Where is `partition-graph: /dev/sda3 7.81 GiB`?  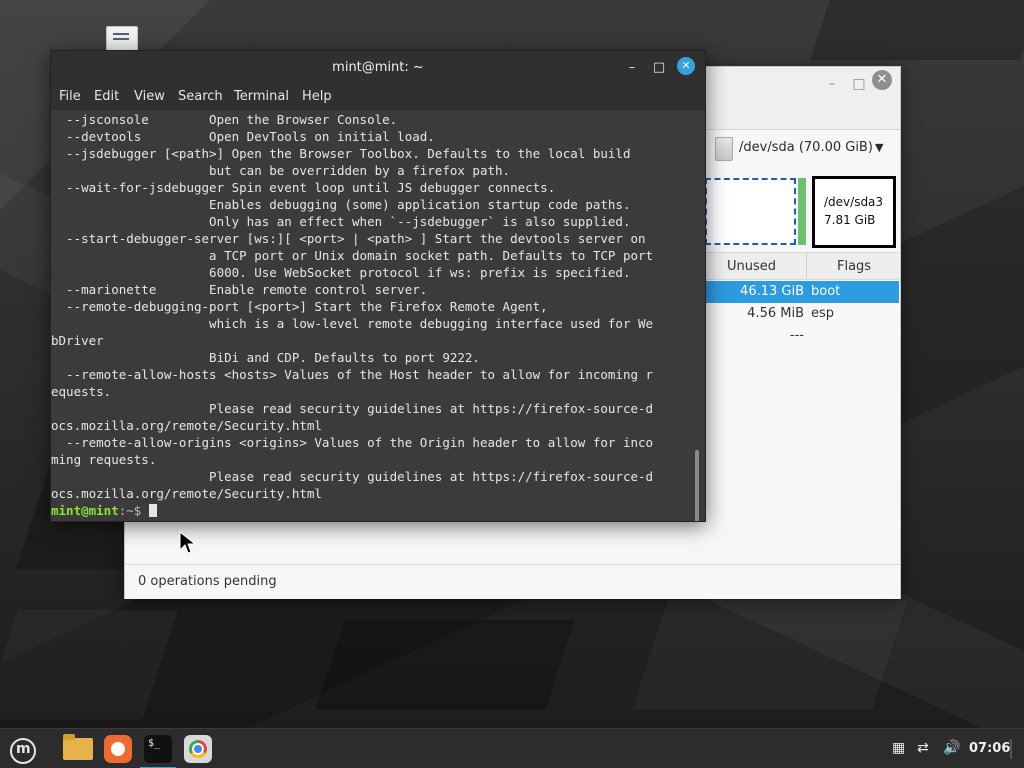
partition-graph: /dev/sda3 7.81 GiB is located at coordinates (802, 212).